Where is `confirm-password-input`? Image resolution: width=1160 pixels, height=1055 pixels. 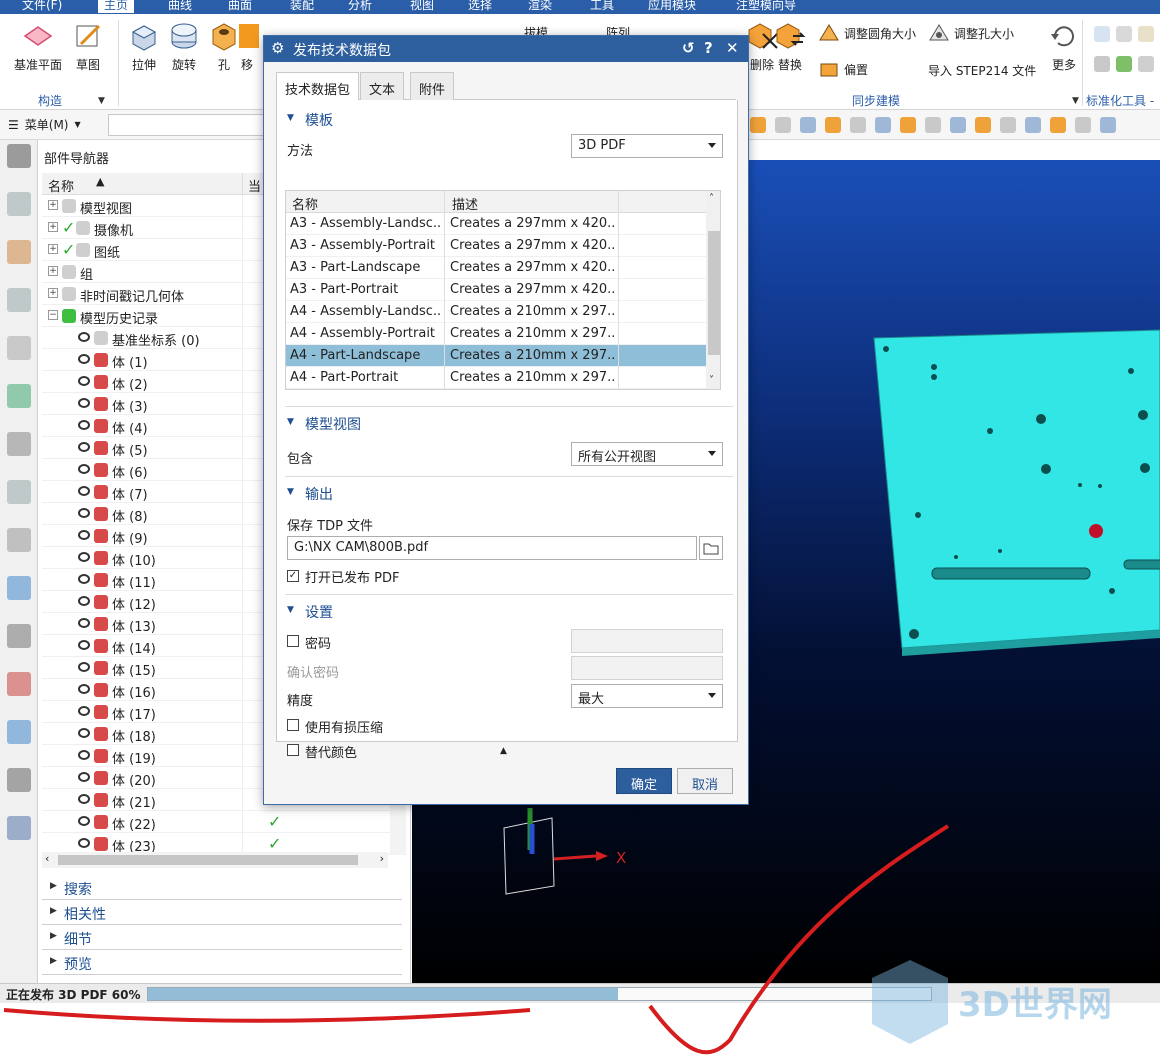 confirm-password-input is located at coordinates (647, 668).